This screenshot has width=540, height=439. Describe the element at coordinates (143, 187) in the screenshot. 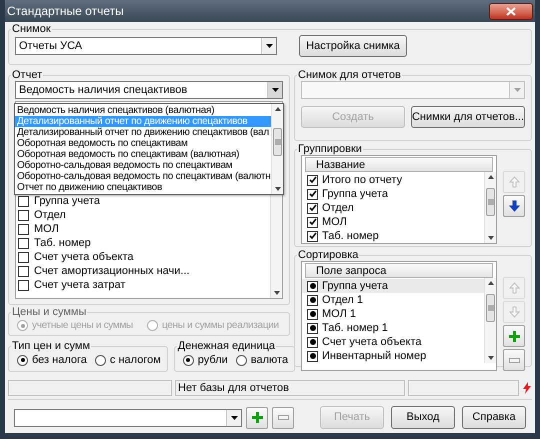

I see `dropdown-option: Отчет по движению спецактивов` at that location.